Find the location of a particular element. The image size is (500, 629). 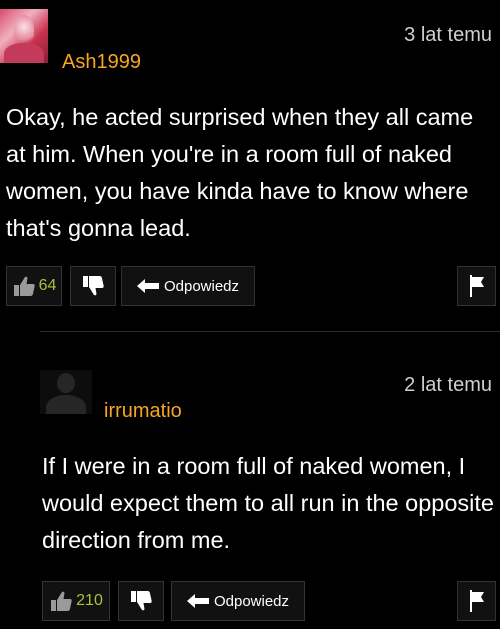

timestamp: 2 lat temu is located at coordinates (448, 385).